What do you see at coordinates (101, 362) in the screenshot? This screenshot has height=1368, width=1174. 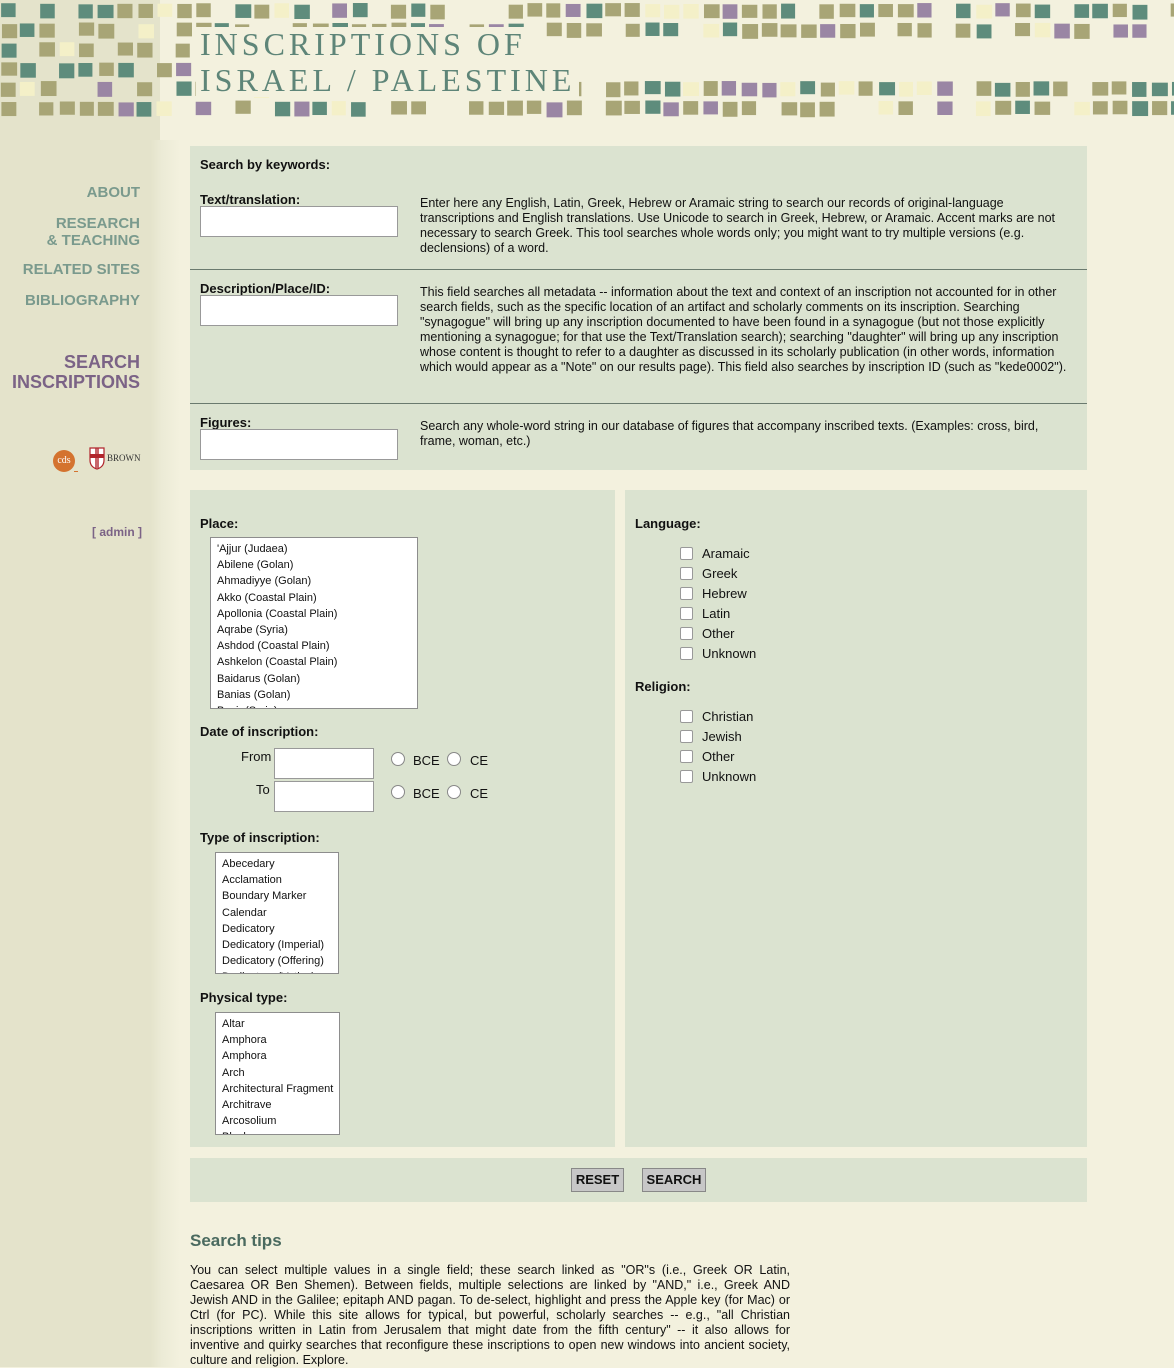 I see `nav-search-line1: SEARCH` at bounding box center [101, 362].